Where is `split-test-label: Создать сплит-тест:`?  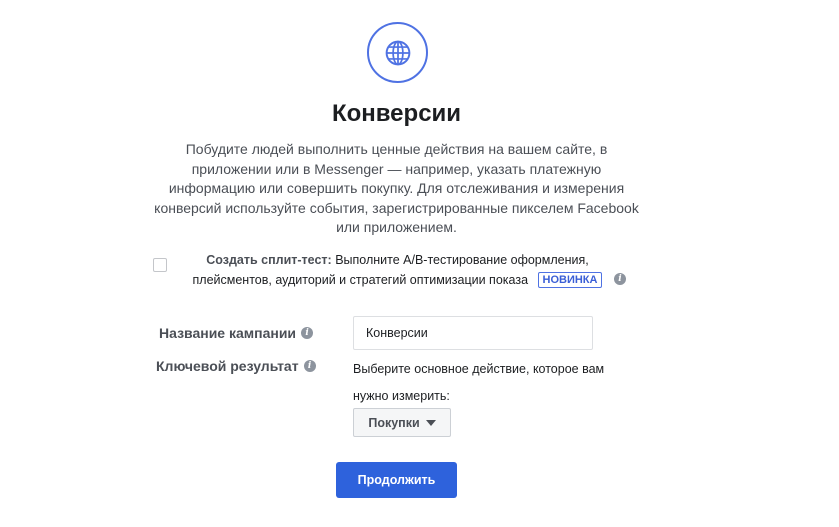 split-test-label: Создать сплит-тест: is located at coordinates (269, 260).